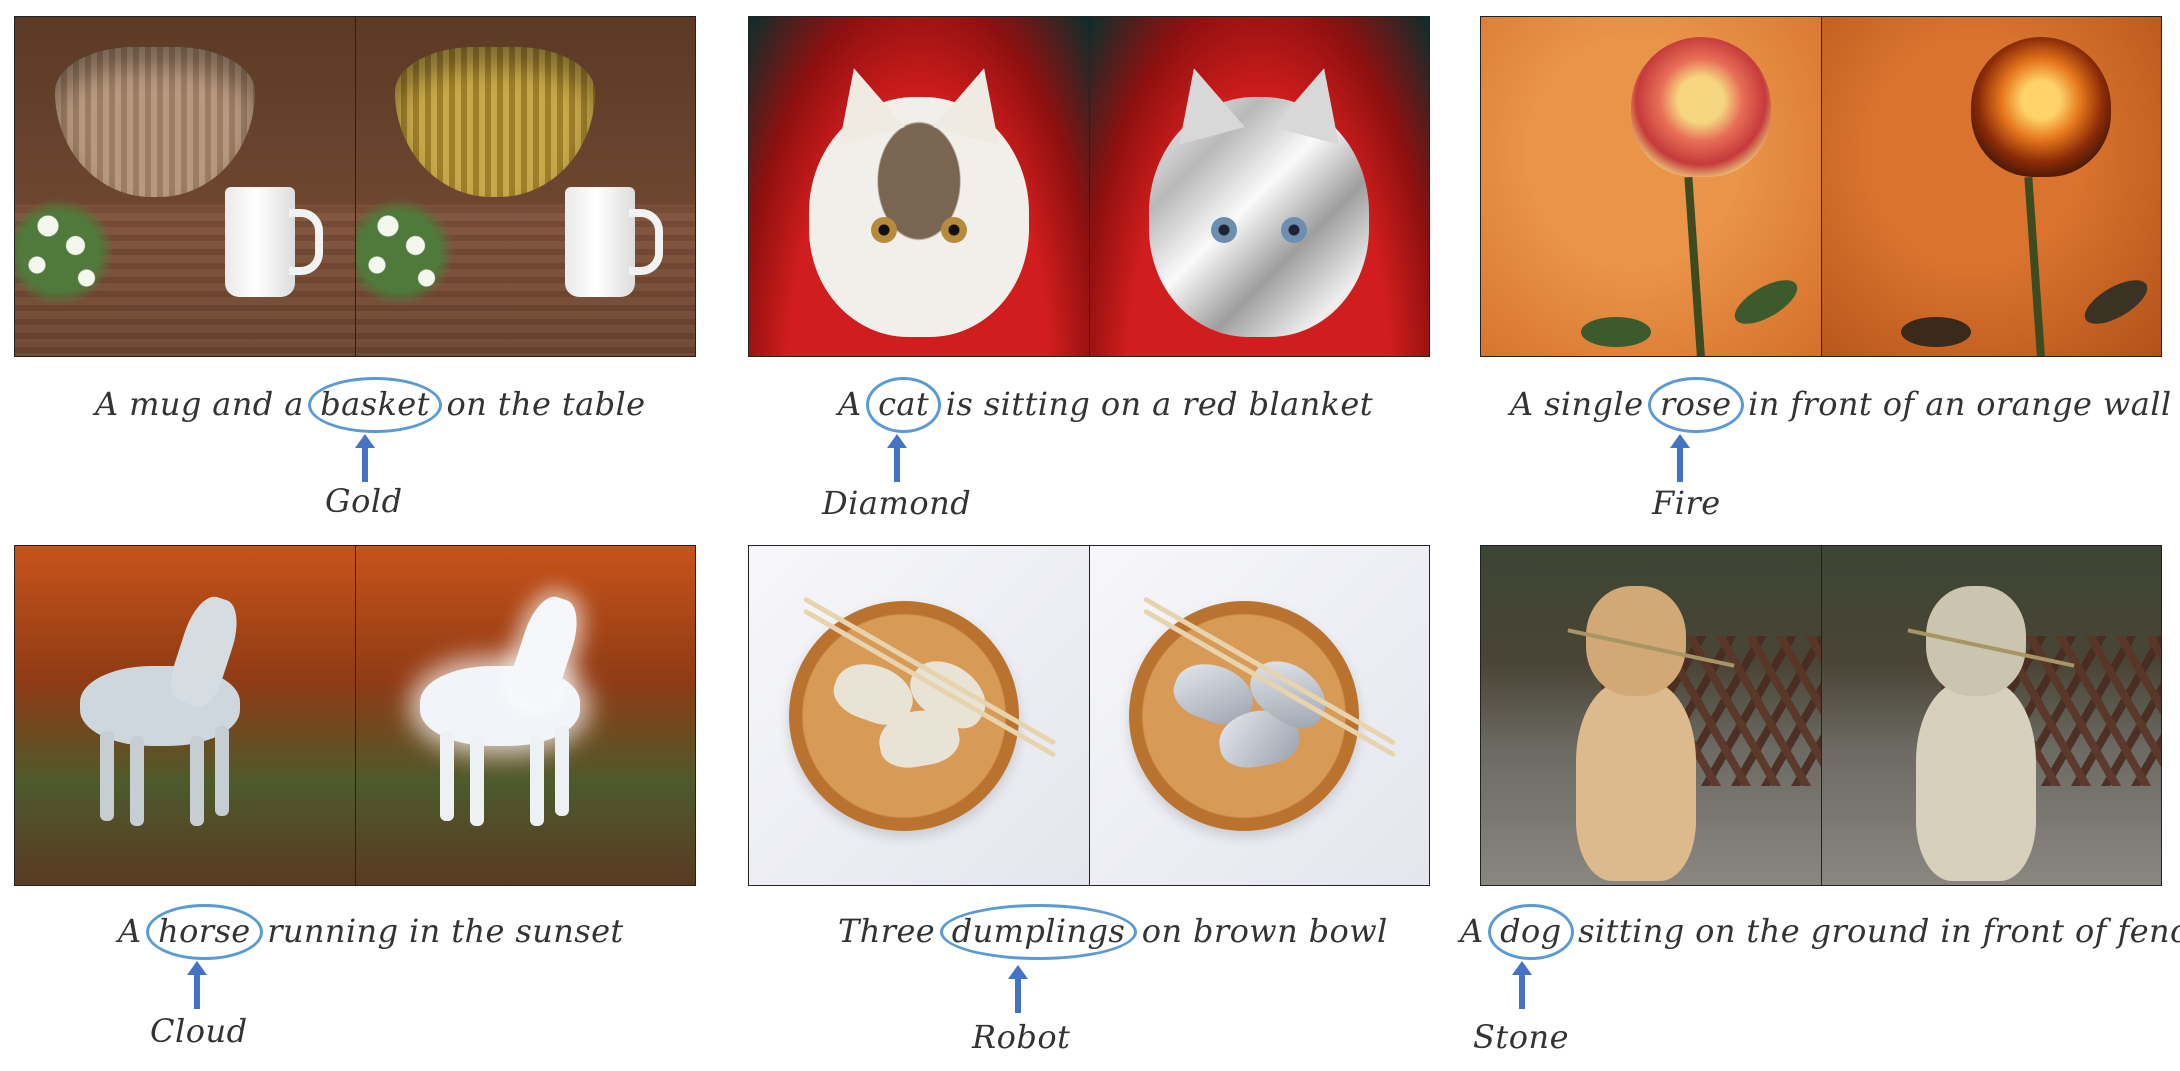 This screenshot has width=2180, height=1071. I want to click on image-pair-dog-stone, so click(1821, 715).